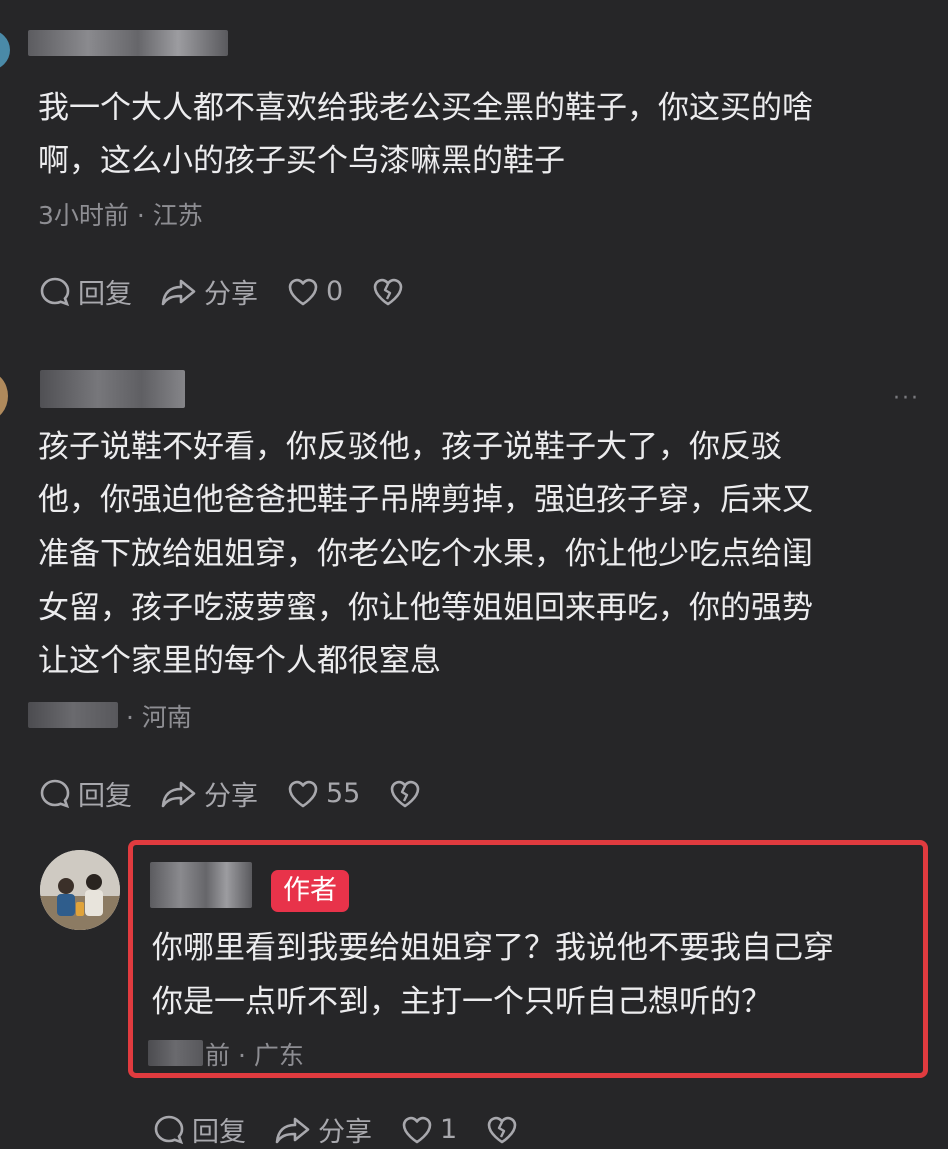 The height and width of the screenshot is (1149, 948). I want to click on more-options-icon: ···, so click(906, 398).